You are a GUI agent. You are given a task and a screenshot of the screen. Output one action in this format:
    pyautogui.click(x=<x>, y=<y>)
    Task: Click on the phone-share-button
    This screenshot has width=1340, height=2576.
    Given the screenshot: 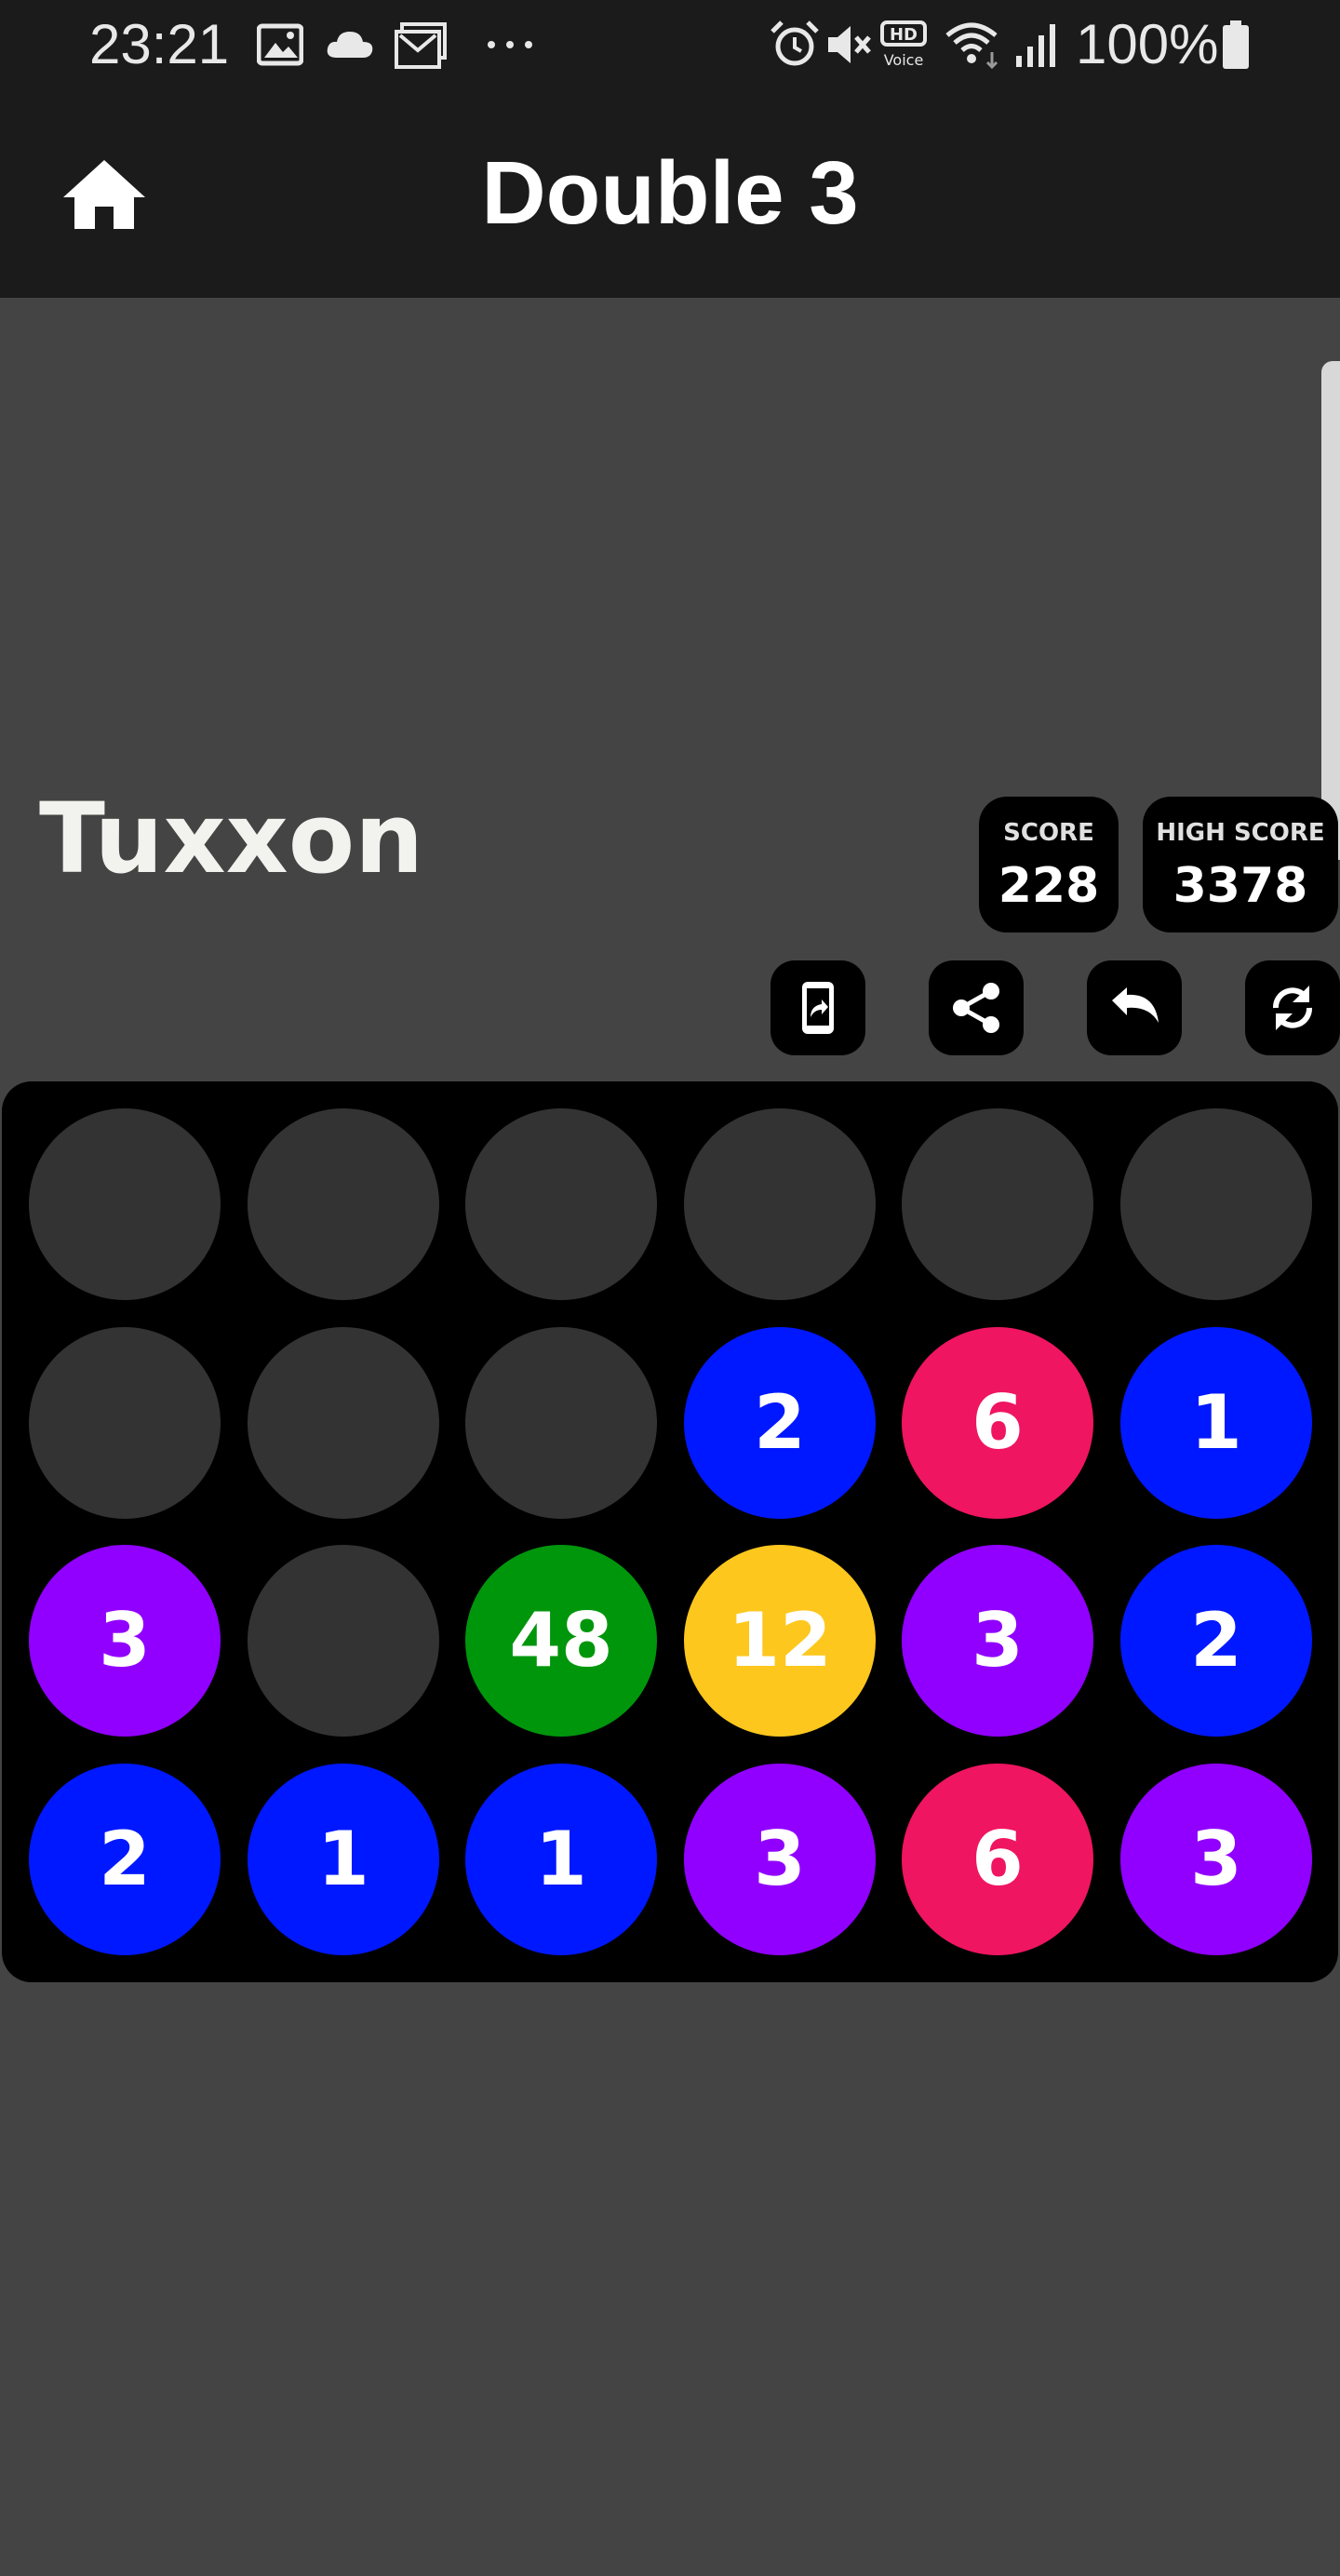 What is the action you would take?
    pyautogui.click(x=817, y=1007)
    